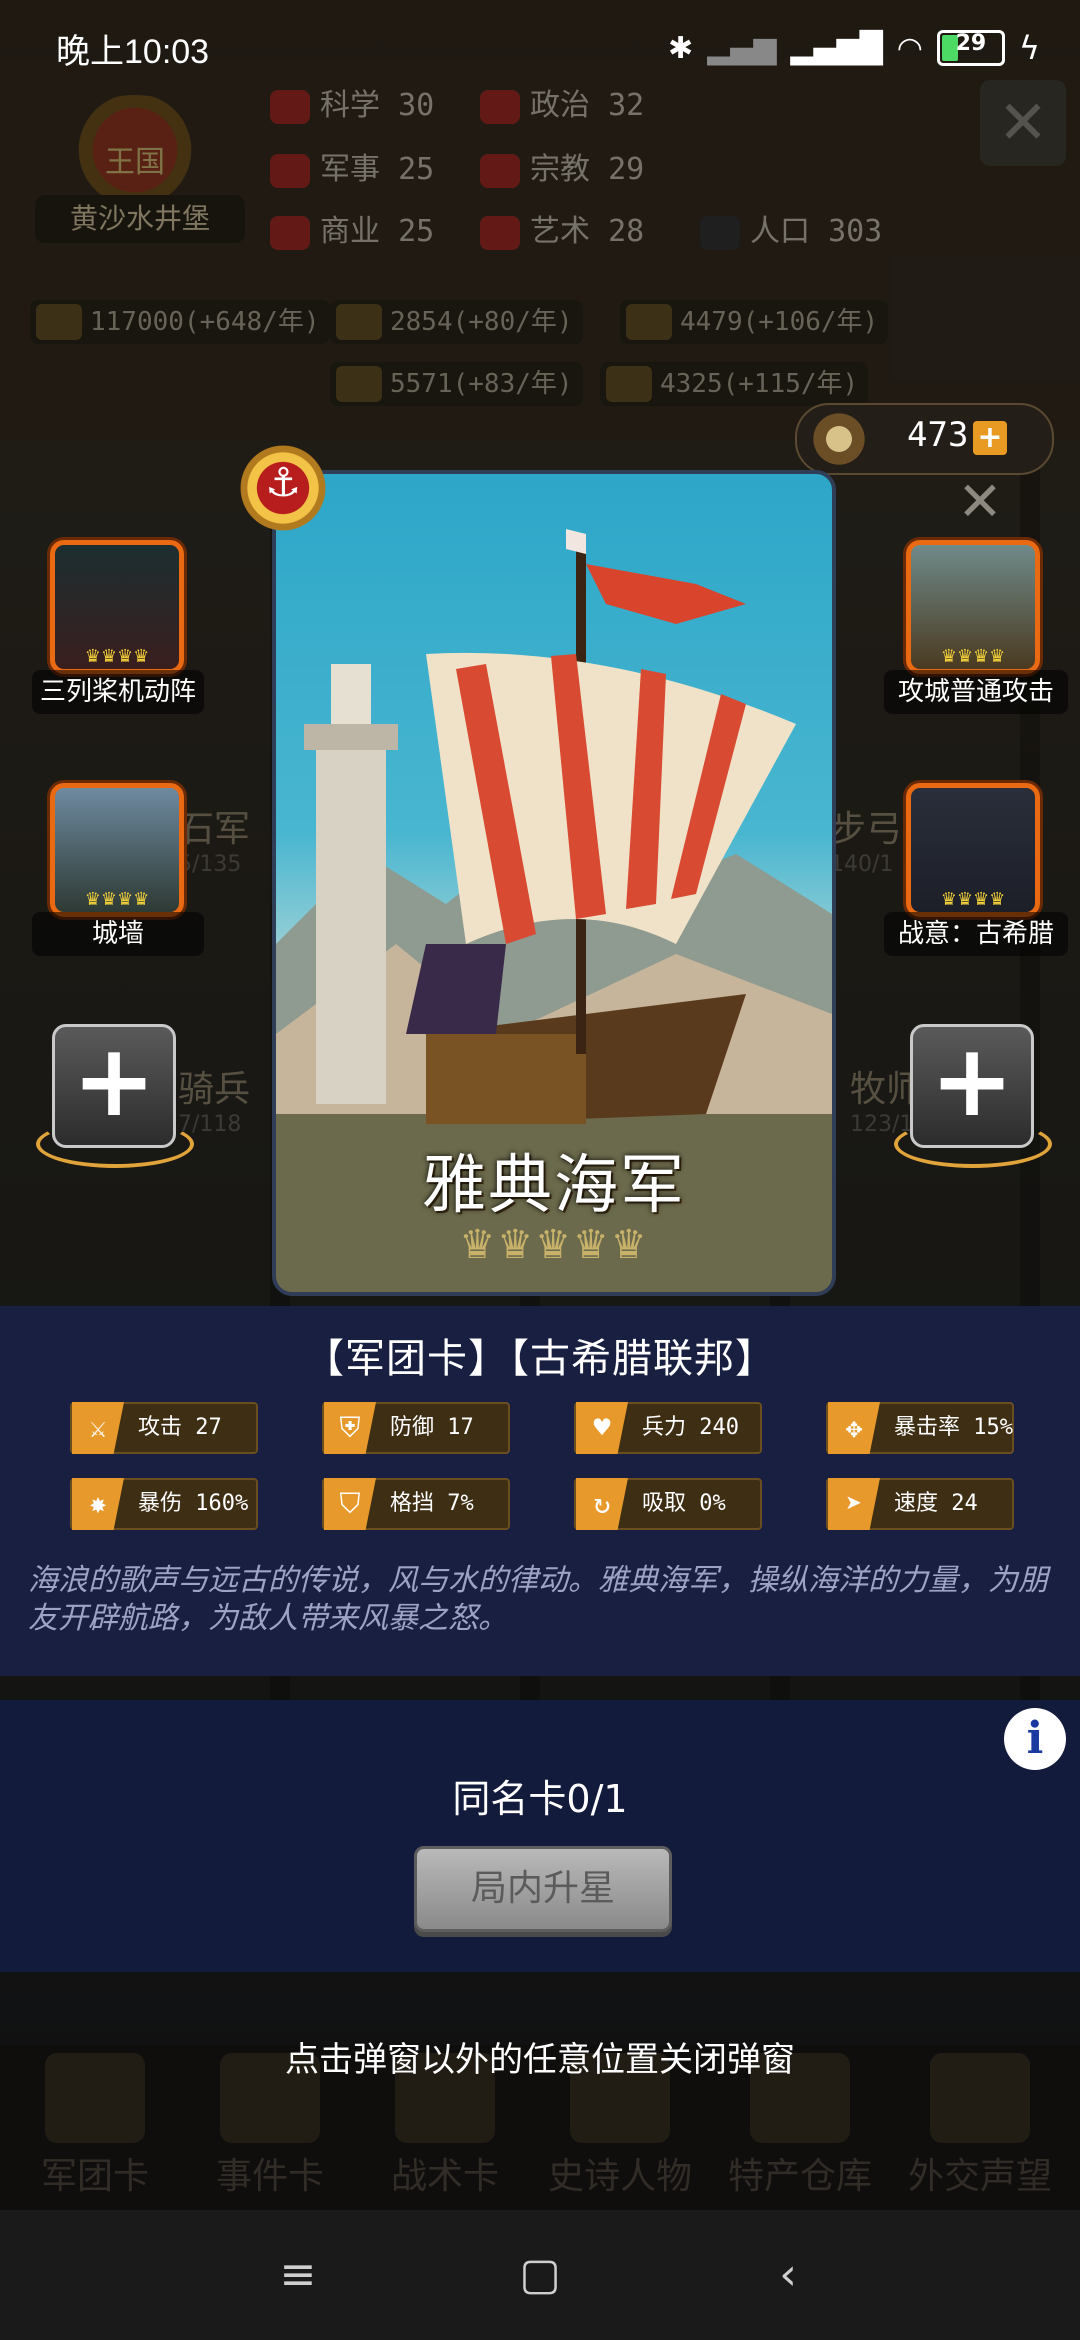  What do you see at coordinates (970, 48) in the screenshot?
I see `battery-icon: 29` at bounding box center [970, 48].